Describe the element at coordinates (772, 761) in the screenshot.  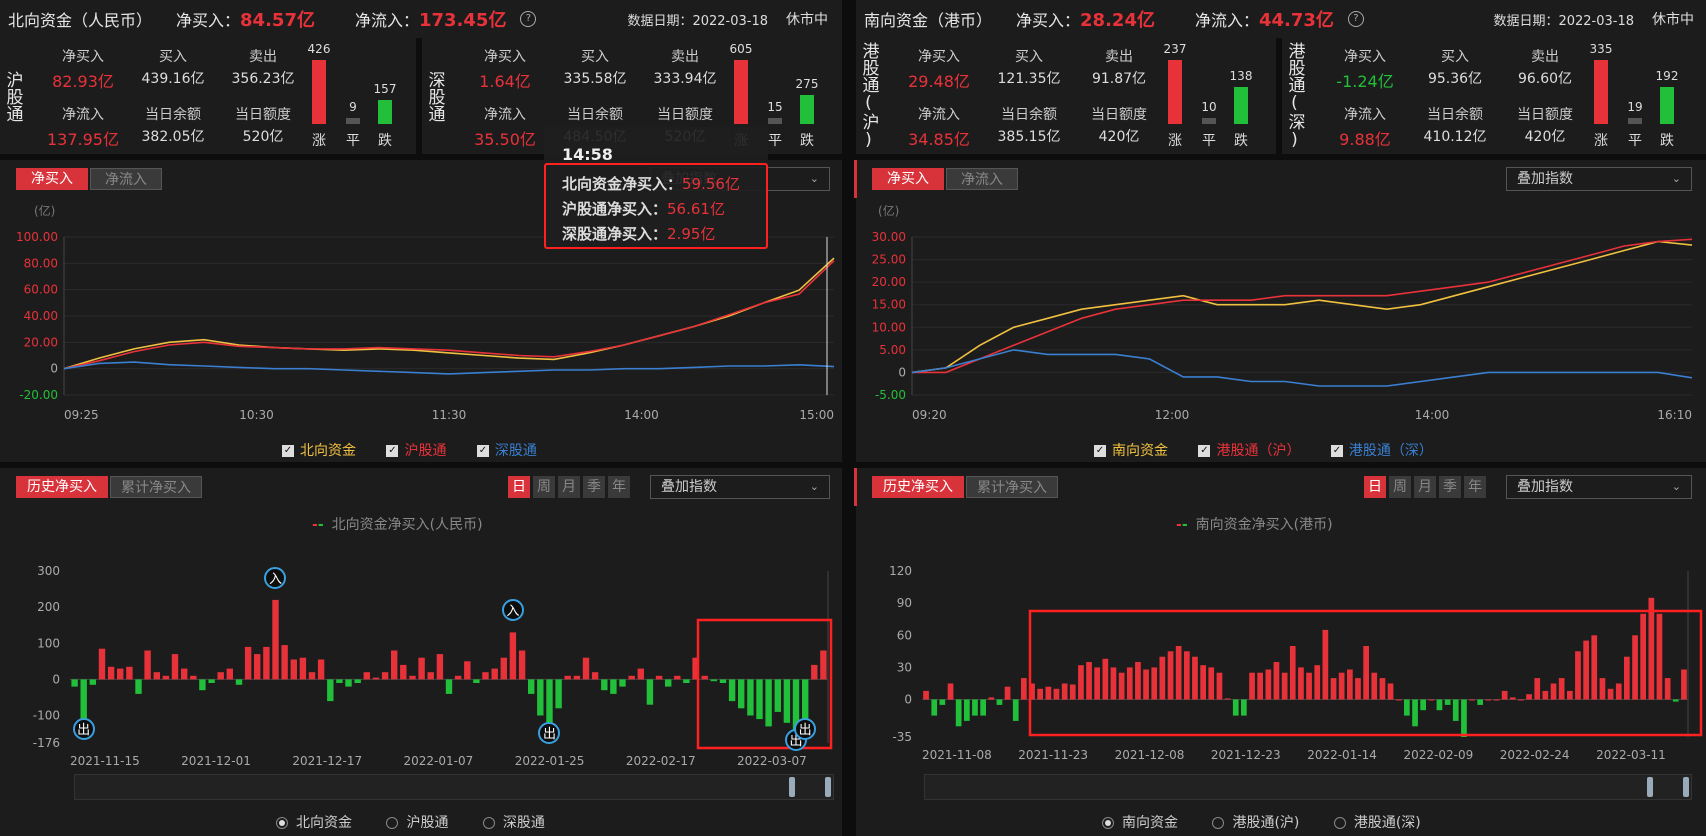
I see `x-tick-label: 2022-03-07` at that location.